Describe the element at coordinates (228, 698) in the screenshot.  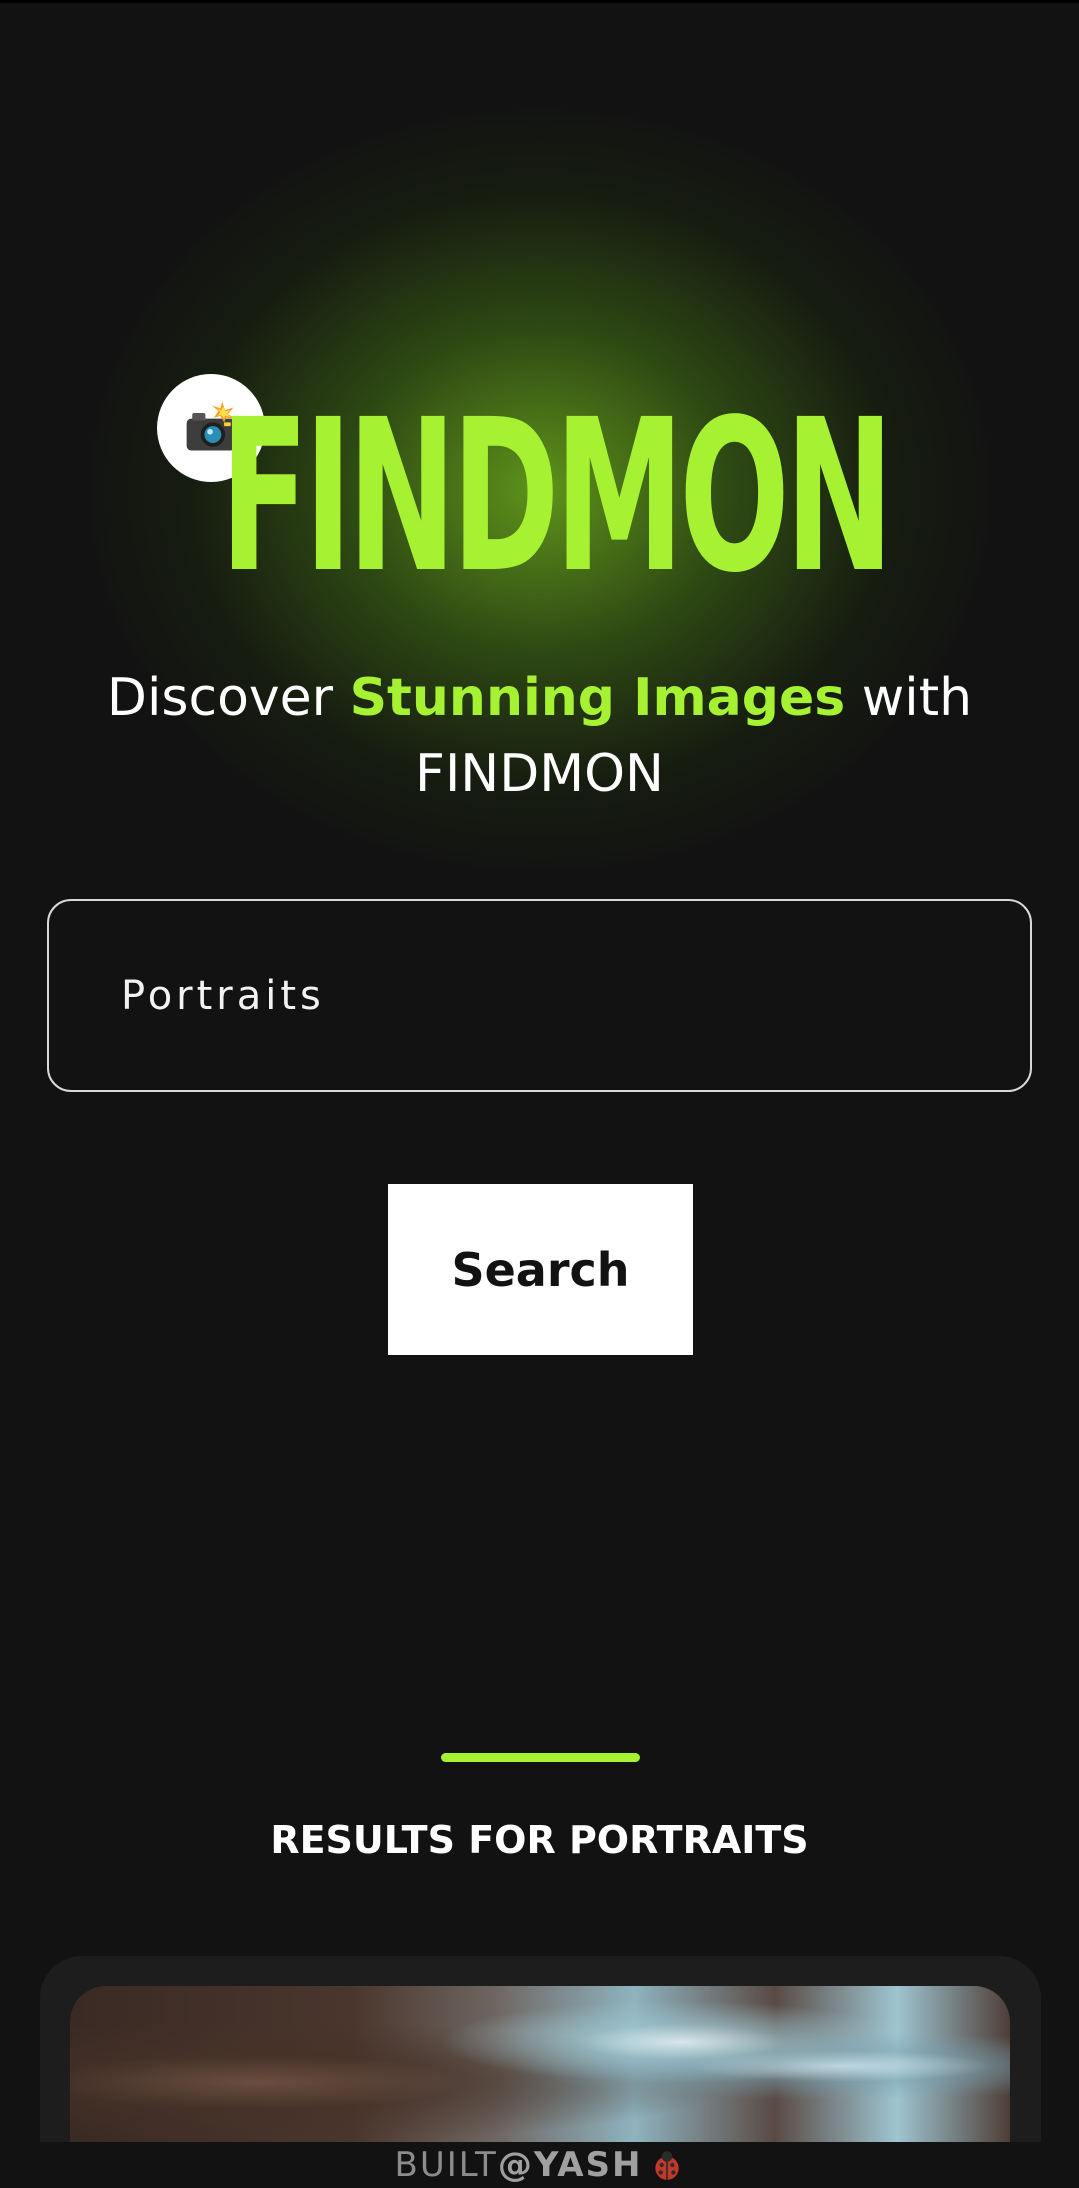
I see `tagline-prefix: Discover` at that location.